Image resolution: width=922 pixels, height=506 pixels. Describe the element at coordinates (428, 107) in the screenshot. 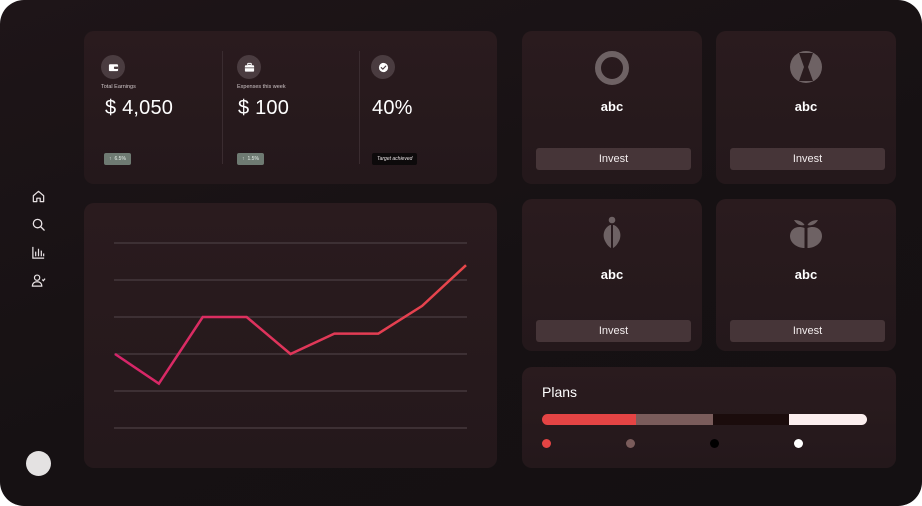

I see `stat-target: 40% Target achieved` at that location.